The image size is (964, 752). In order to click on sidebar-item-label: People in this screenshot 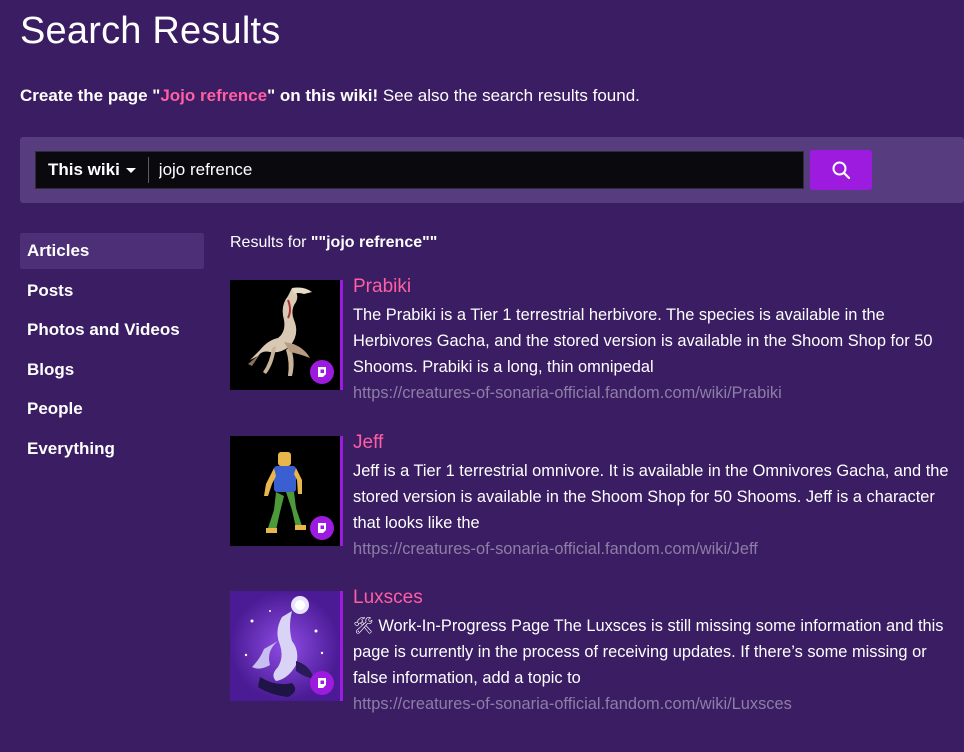, I will do `click(55, 409)`.